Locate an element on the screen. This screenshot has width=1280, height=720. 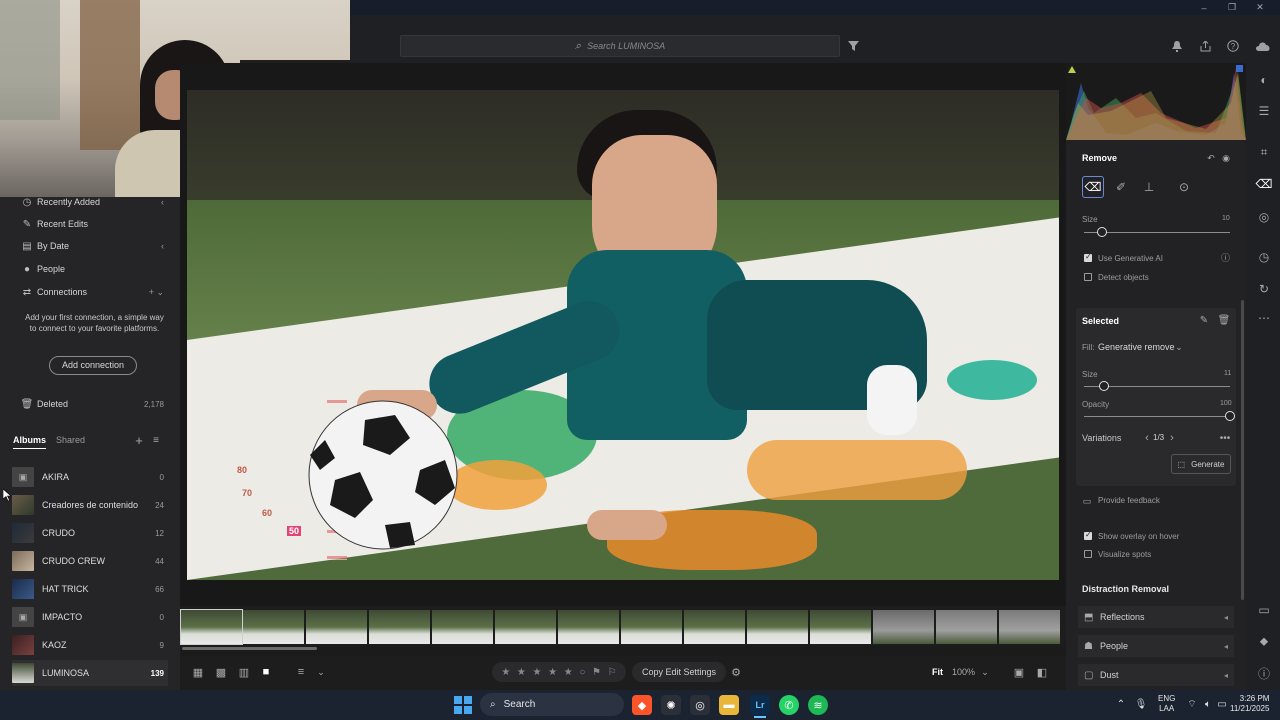
more-icon: ••• is located at coordinates (1225, 438).